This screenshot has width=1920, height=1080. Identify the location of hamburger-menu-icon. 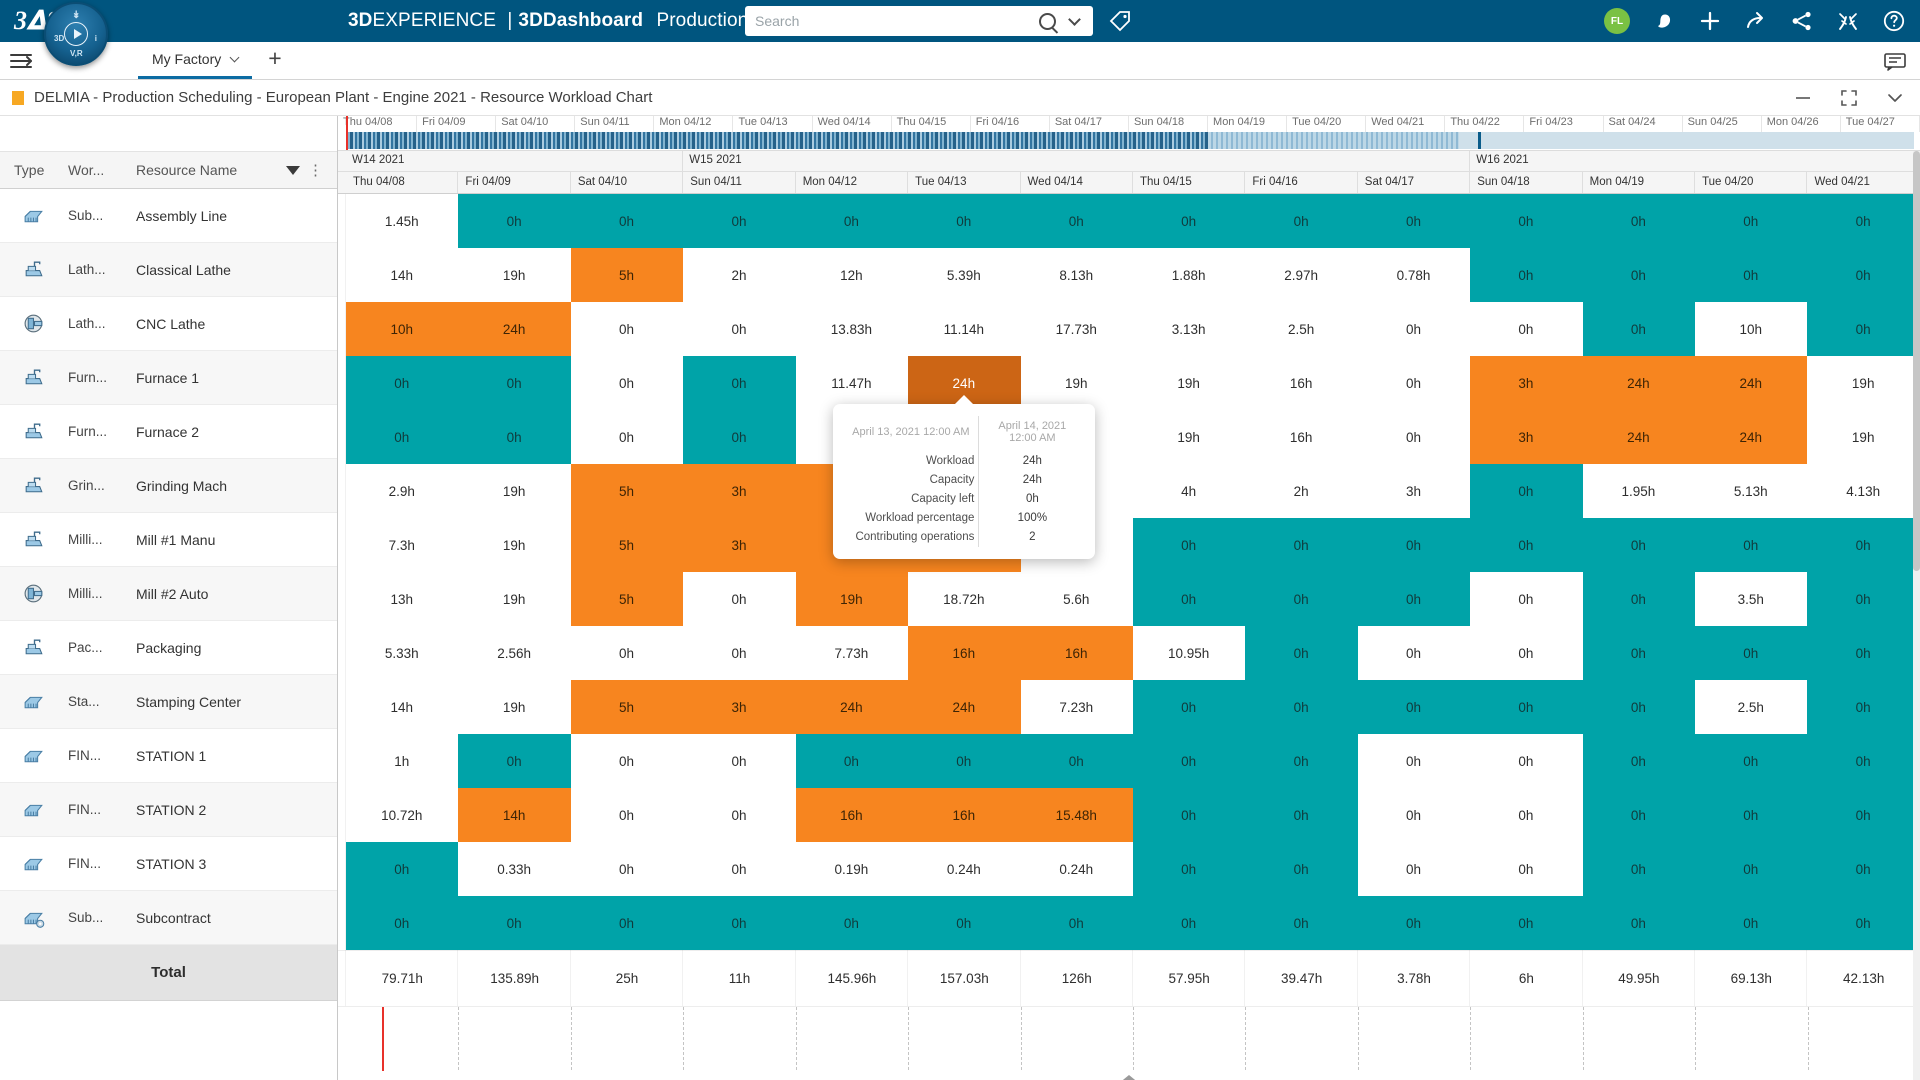
(22, 61).